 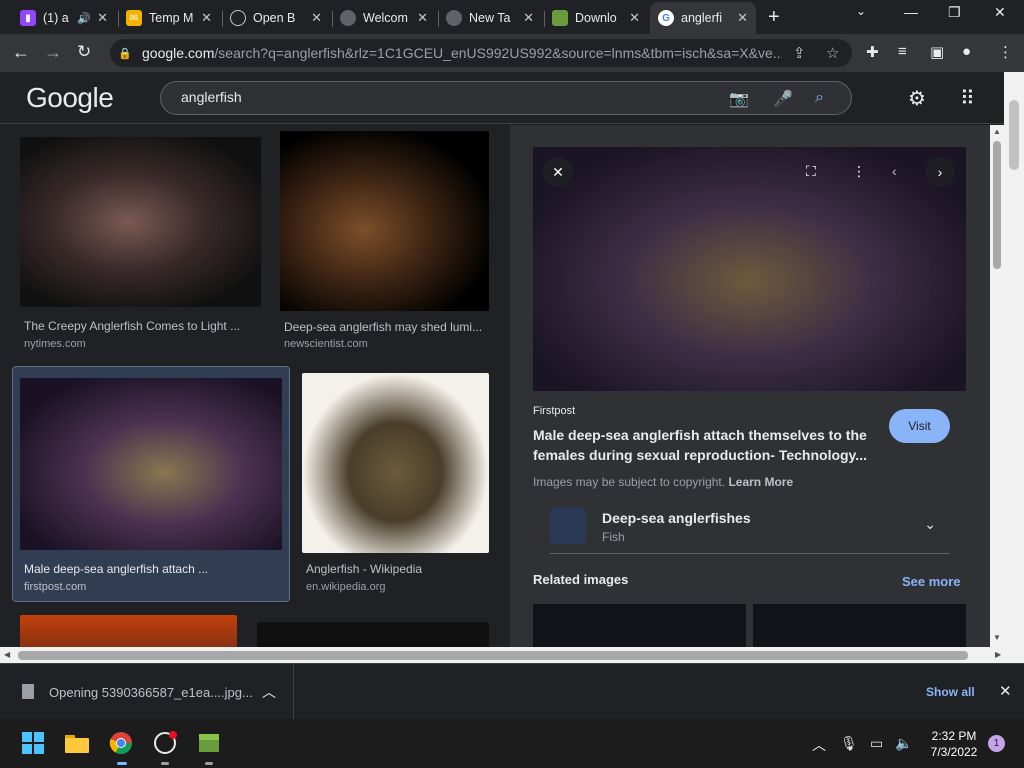 I want to click on preview-source: Firstpost, so click(x=554, y=411).